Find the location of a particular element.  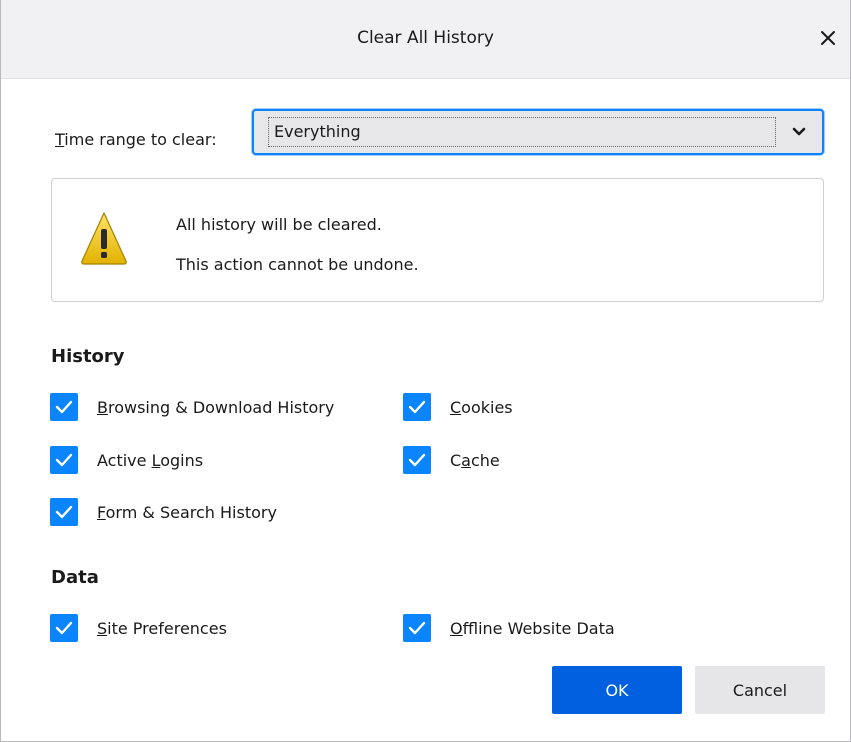

data-heading: Data is located at coordinates (75, 577).